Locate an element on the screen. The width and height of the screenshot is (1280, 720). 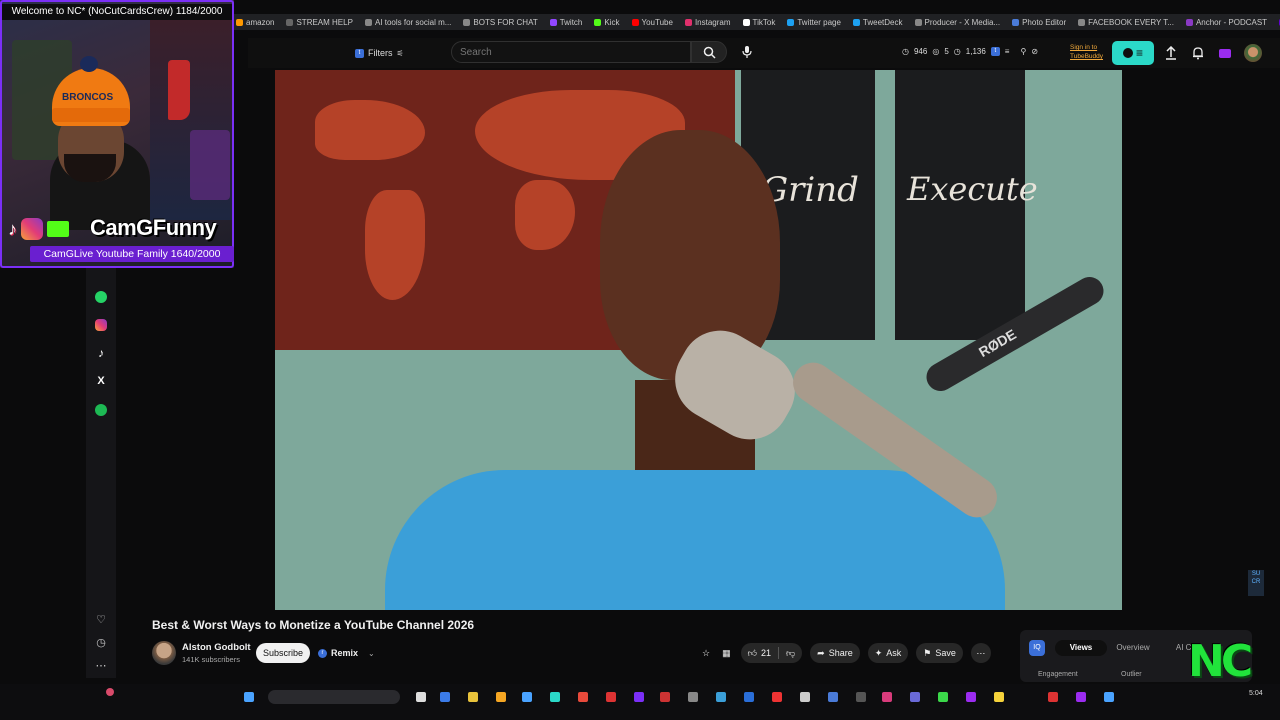
bookmark-item: Anchor - PODCAST is located at coordinates (1226, 22).